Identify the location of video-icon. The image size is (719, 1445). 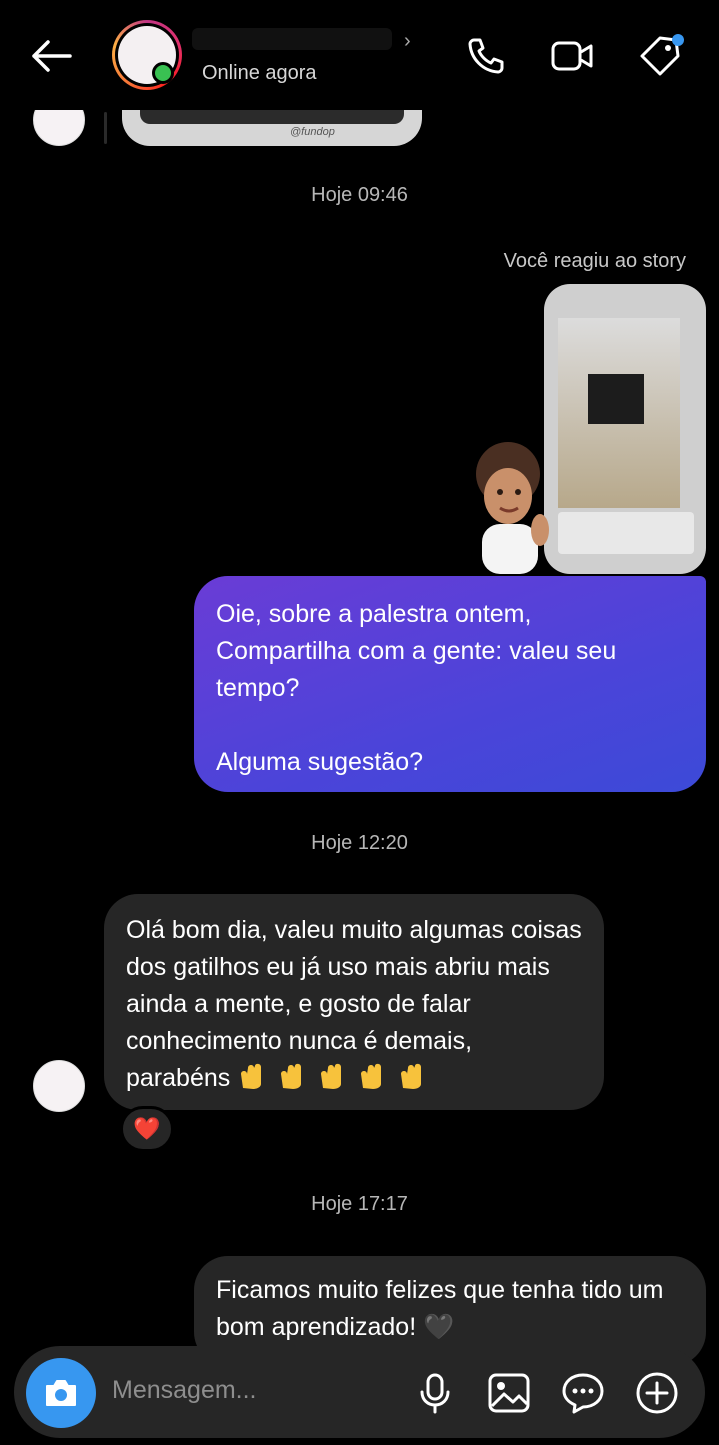
(572, 56).